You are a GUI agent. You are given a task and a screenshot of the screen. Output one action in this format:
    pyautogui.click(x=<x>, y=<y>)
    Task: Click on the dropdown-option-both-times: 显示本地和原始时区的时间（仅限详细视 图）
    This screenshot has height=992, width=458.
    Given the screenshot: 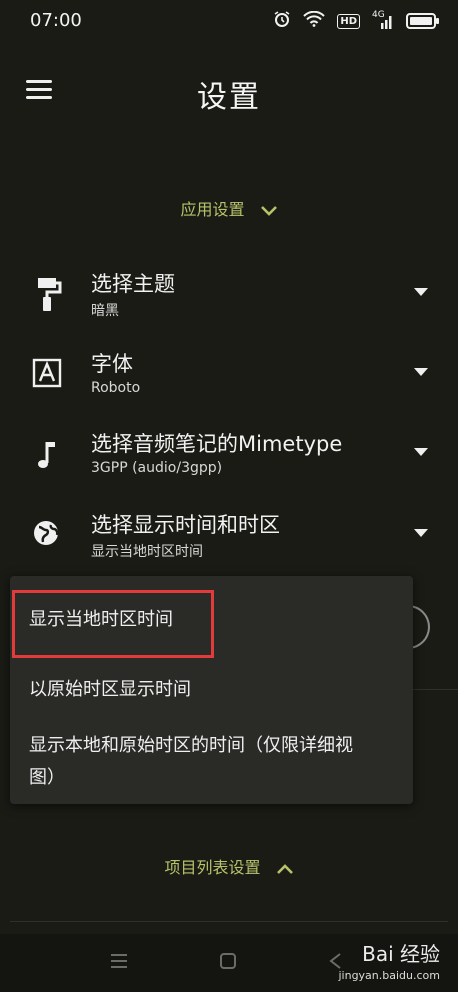 What is the action you would take?
    pyautogui.click(x=219, y=762)
    